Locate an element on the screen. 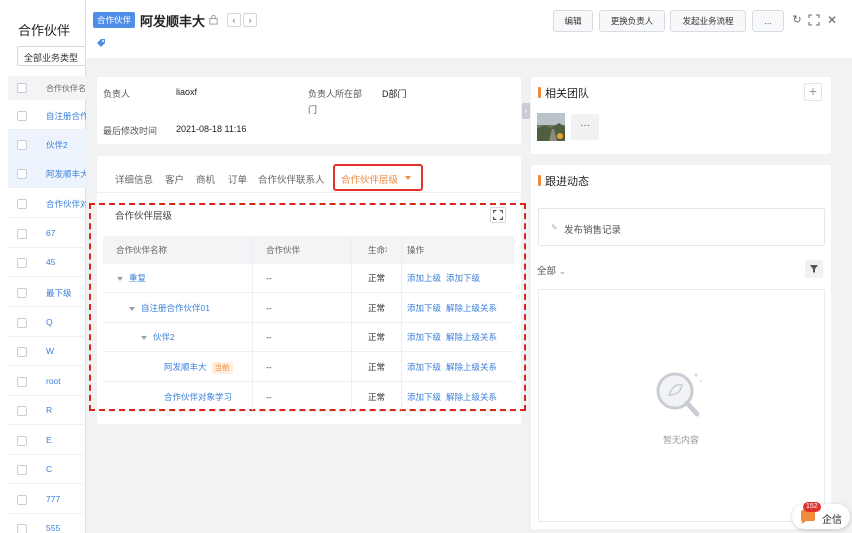 Image resolution: width=852 pixels, height=533 pixels. collapse-handle: › is located at coordinates (526, 111).